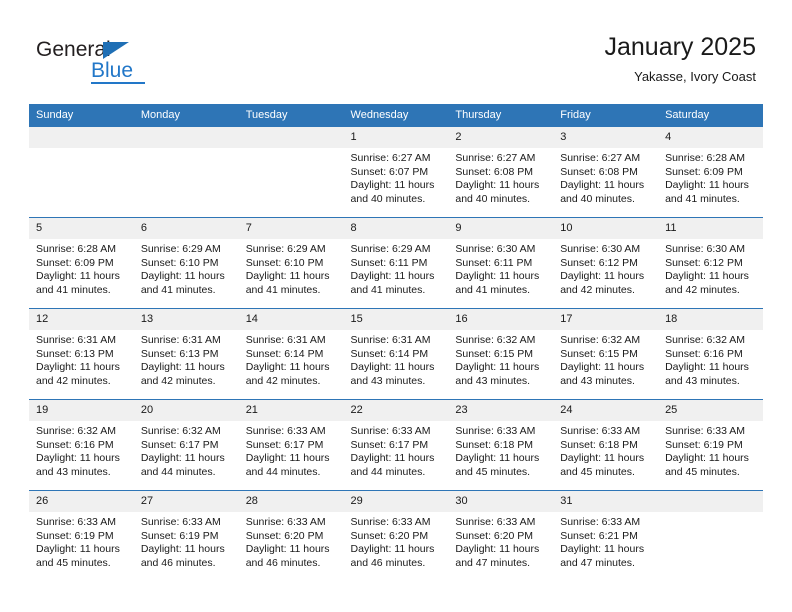  Describe the element at coordinates (606, 410) in the screenshot. I see `day-number: 24` at that location.